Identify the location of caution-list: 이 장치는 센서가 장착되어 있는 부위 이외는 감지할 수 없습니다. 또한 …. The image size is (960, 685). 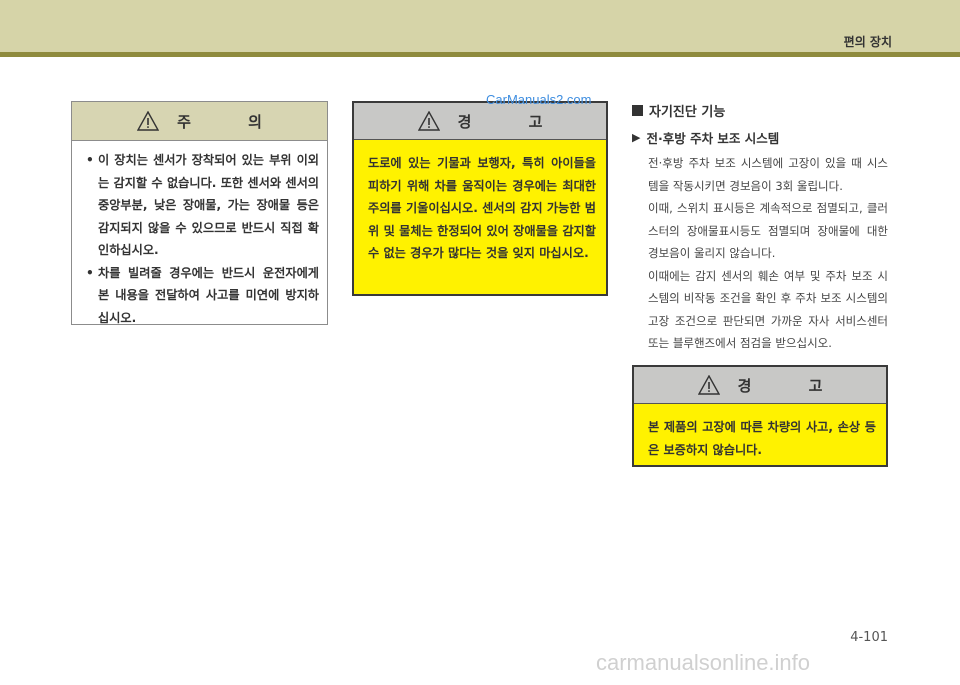
(199, 235).